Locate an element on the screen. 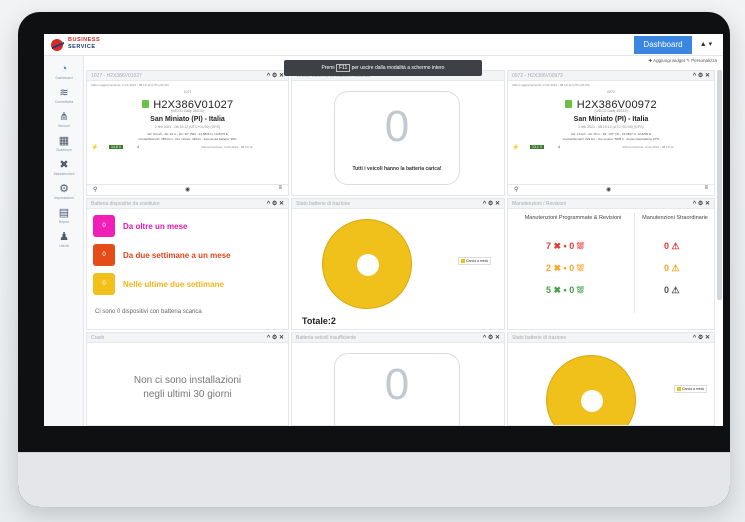  panel-header: Batteria dispositivi da sostituire ^ ⚙ ✕ is located at coordinates (187, 204).